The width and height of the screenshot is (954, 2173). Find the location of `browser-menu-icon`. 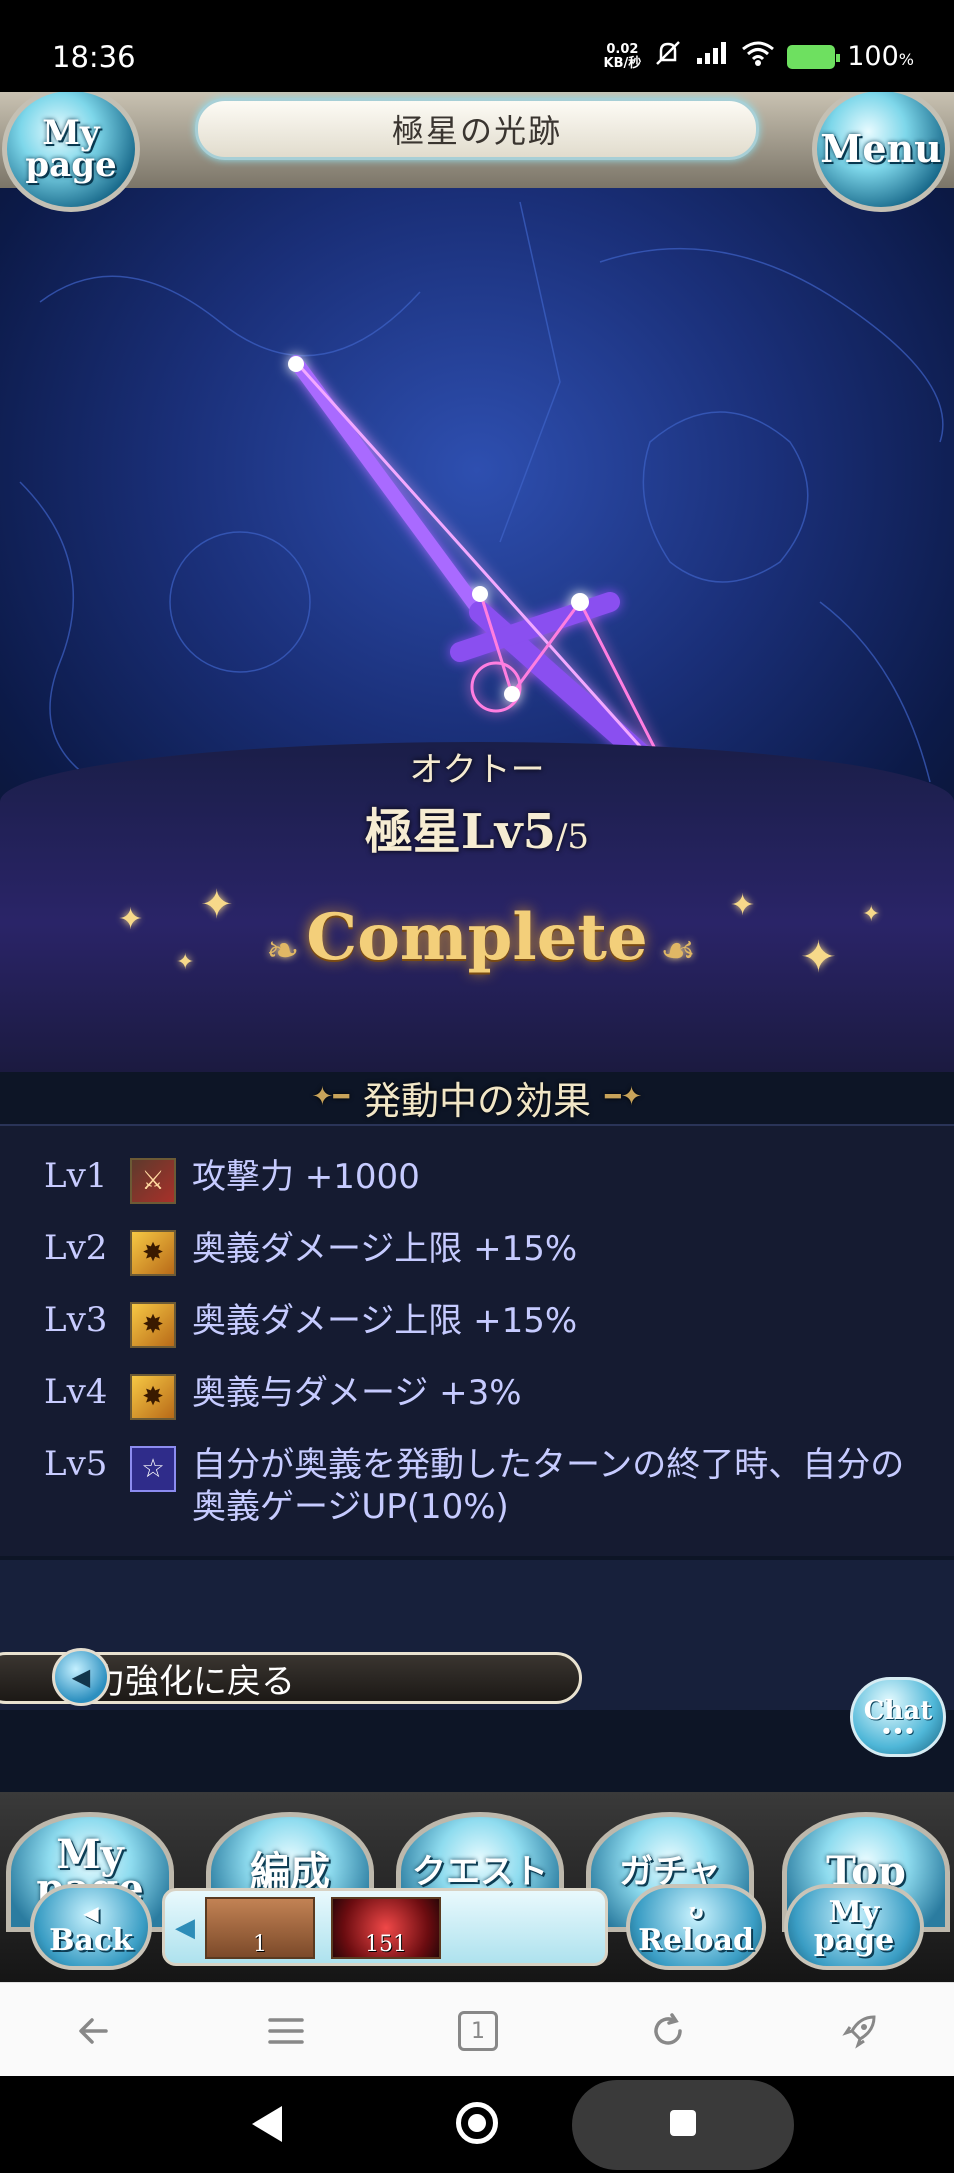

browser-menu-icon is located at coordinates (286, 2031).